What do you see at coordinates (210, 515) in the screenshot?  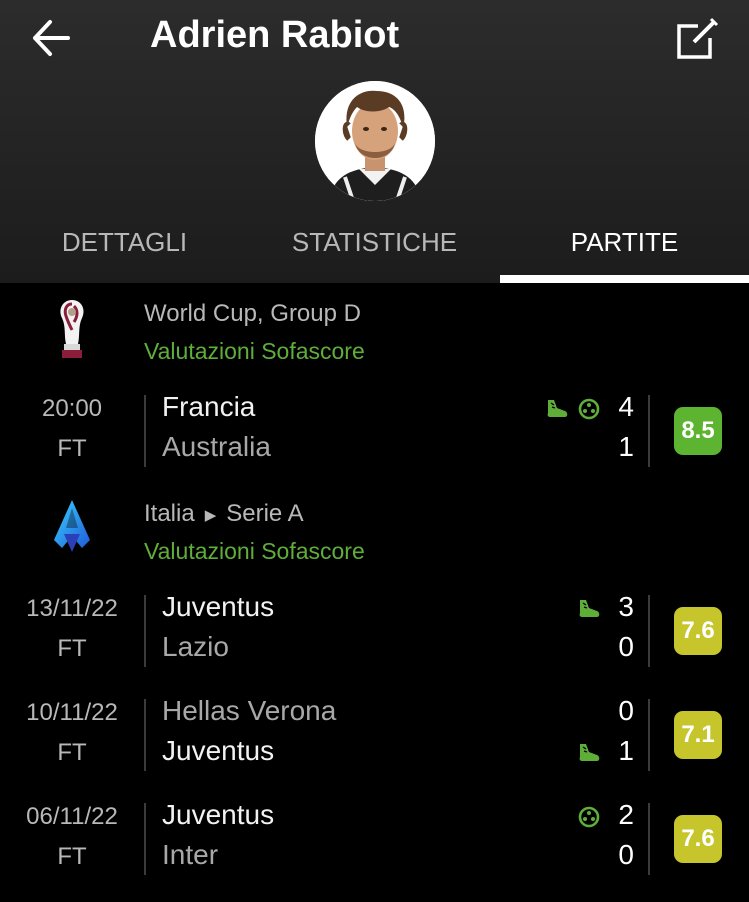 I see `caret-right-icon: ▶` at bounding box center [210, 515].